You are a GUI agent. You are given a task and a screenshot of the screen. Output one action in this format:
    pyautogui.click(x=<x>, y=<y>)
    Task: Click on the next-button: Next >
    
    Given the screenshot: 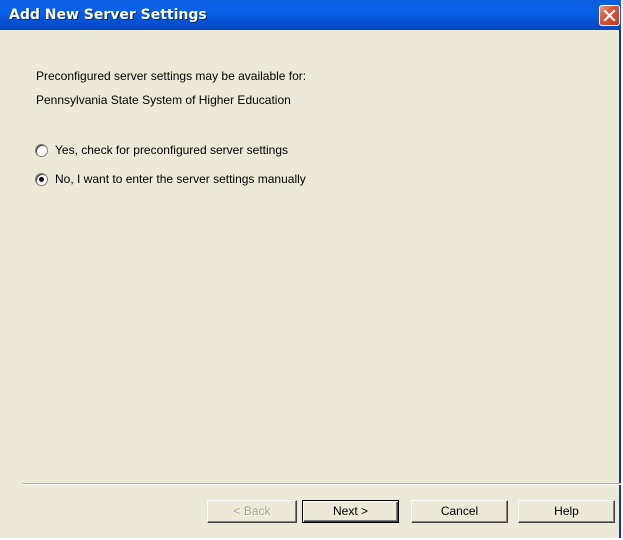 What is the action you would take?
    pyautogui.click(x=350, y=511)
    